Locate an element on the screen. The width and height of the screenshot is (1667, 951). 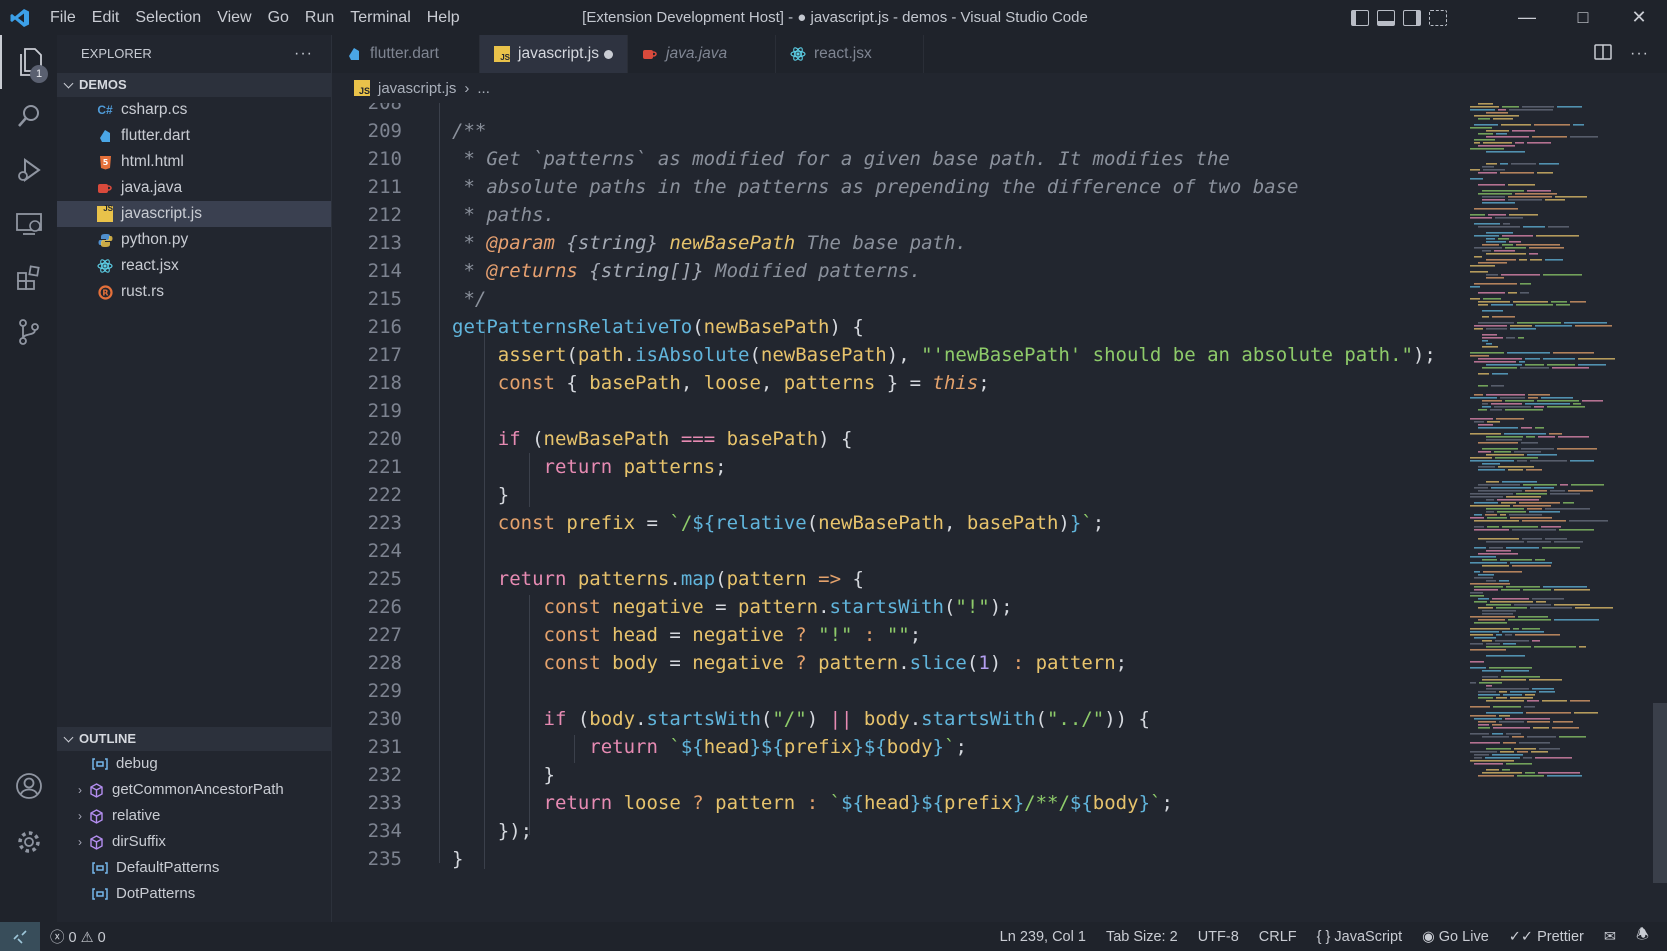
language-mode: { } JavaScript is located at coordinates (1359, 937).